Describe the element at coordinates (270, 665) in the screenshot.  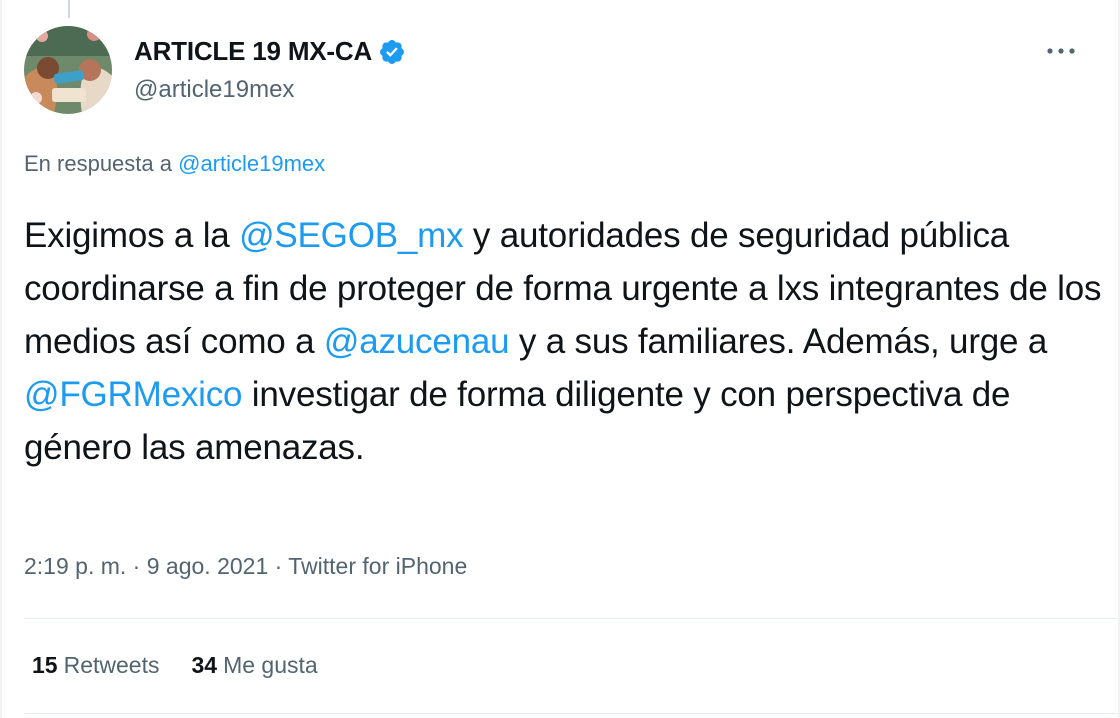
I see `likes-label: Me gusta` at that location.